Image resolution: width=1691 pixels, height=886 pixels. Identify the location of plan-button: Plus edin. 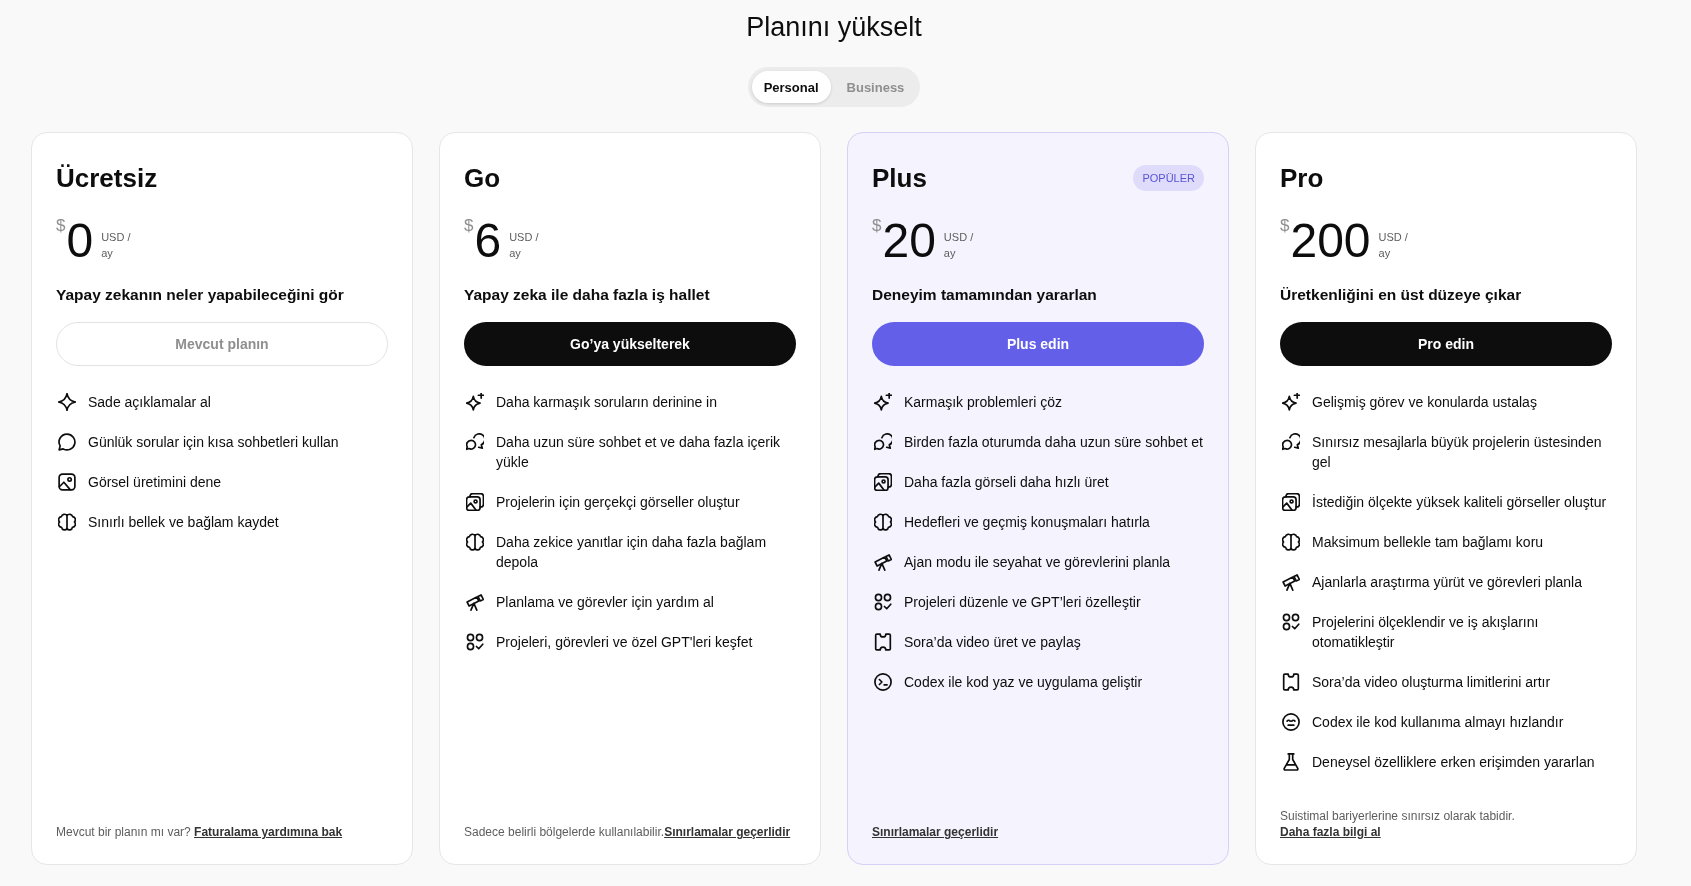
(1038, 344).